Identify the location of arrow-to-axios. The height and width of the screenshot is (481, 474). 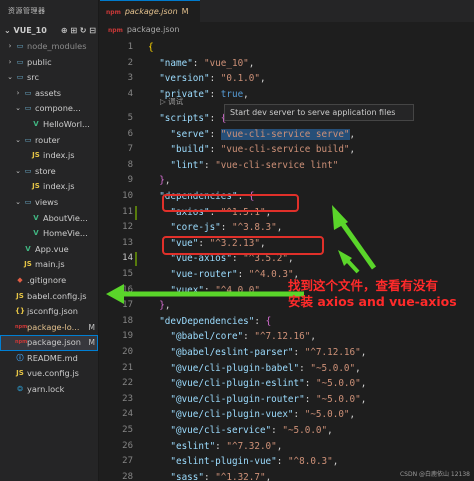
(354, 237).